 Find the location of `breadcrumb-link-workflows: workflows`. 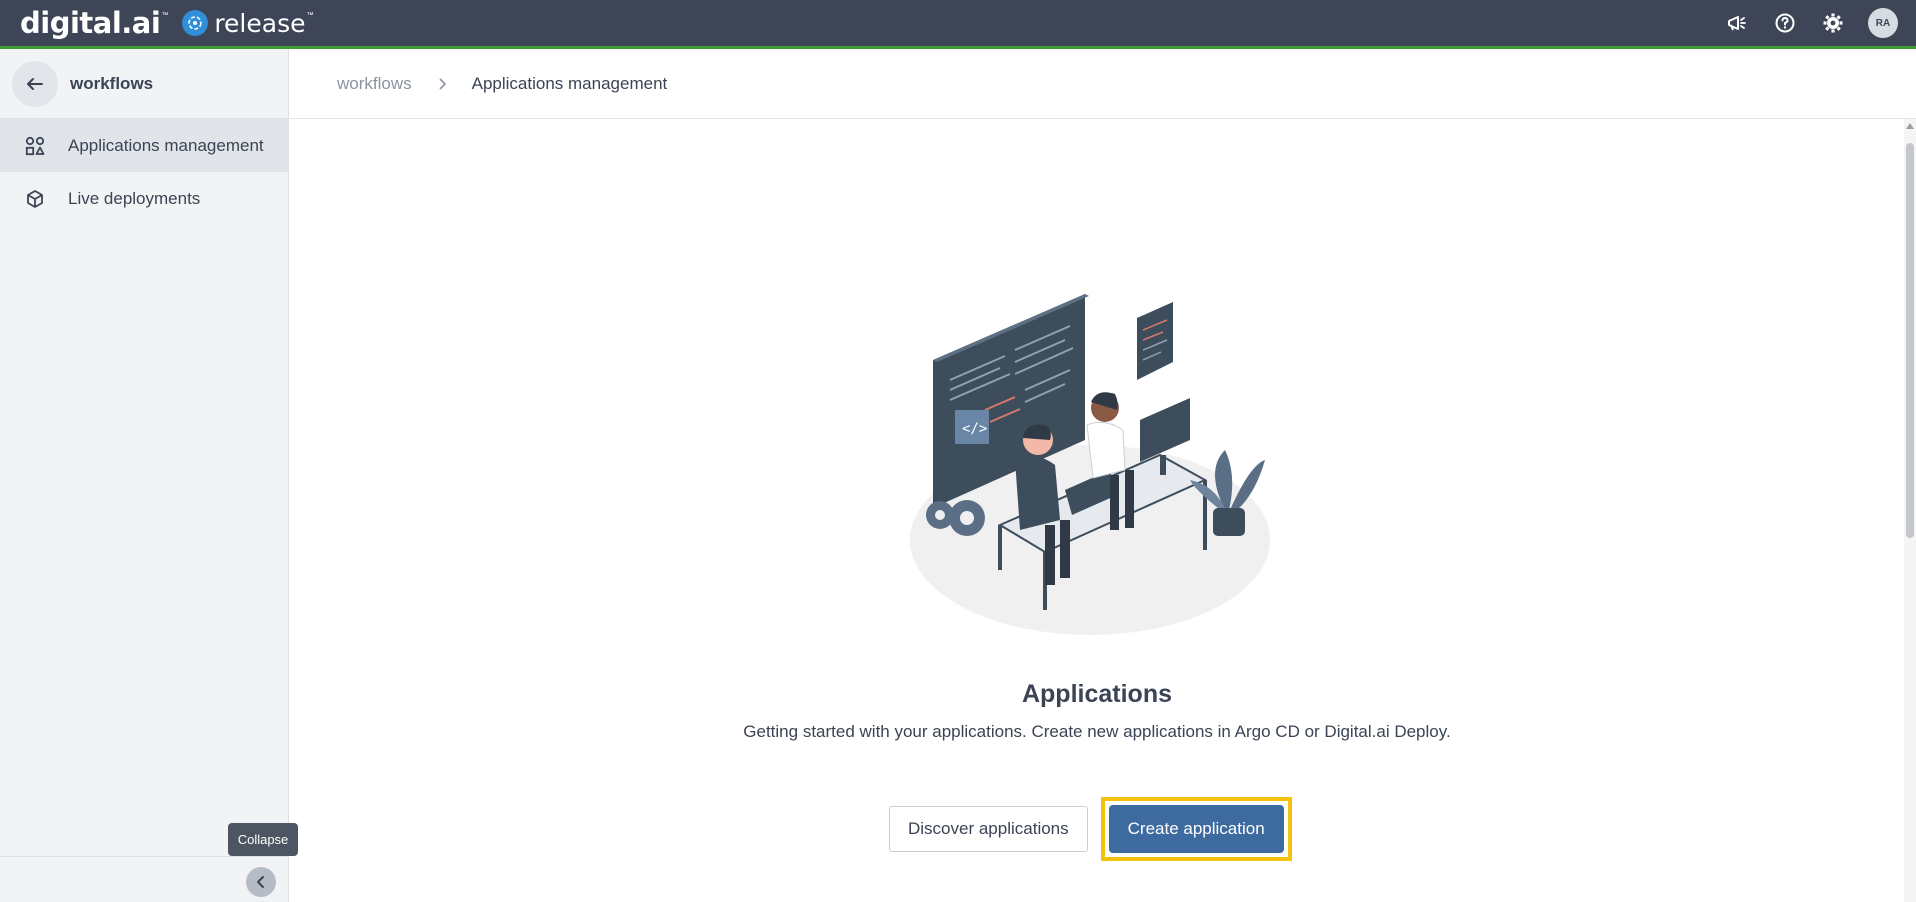

breadcrumb-link-workflows: workflows is located at coordinates (374, 84).